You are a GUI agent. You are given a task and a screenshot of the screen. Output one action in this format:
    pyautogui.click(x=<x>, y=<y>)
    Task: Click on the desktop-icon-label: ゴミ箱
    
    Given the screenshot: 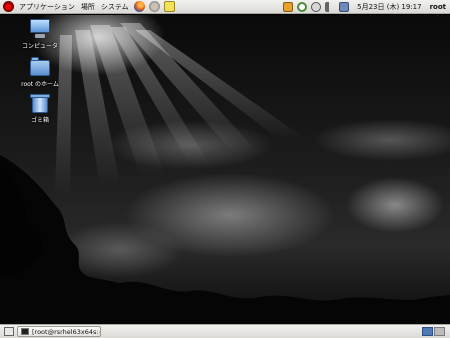 What is the action you would take?
    pyautogui.click(x=39, y=120)
    